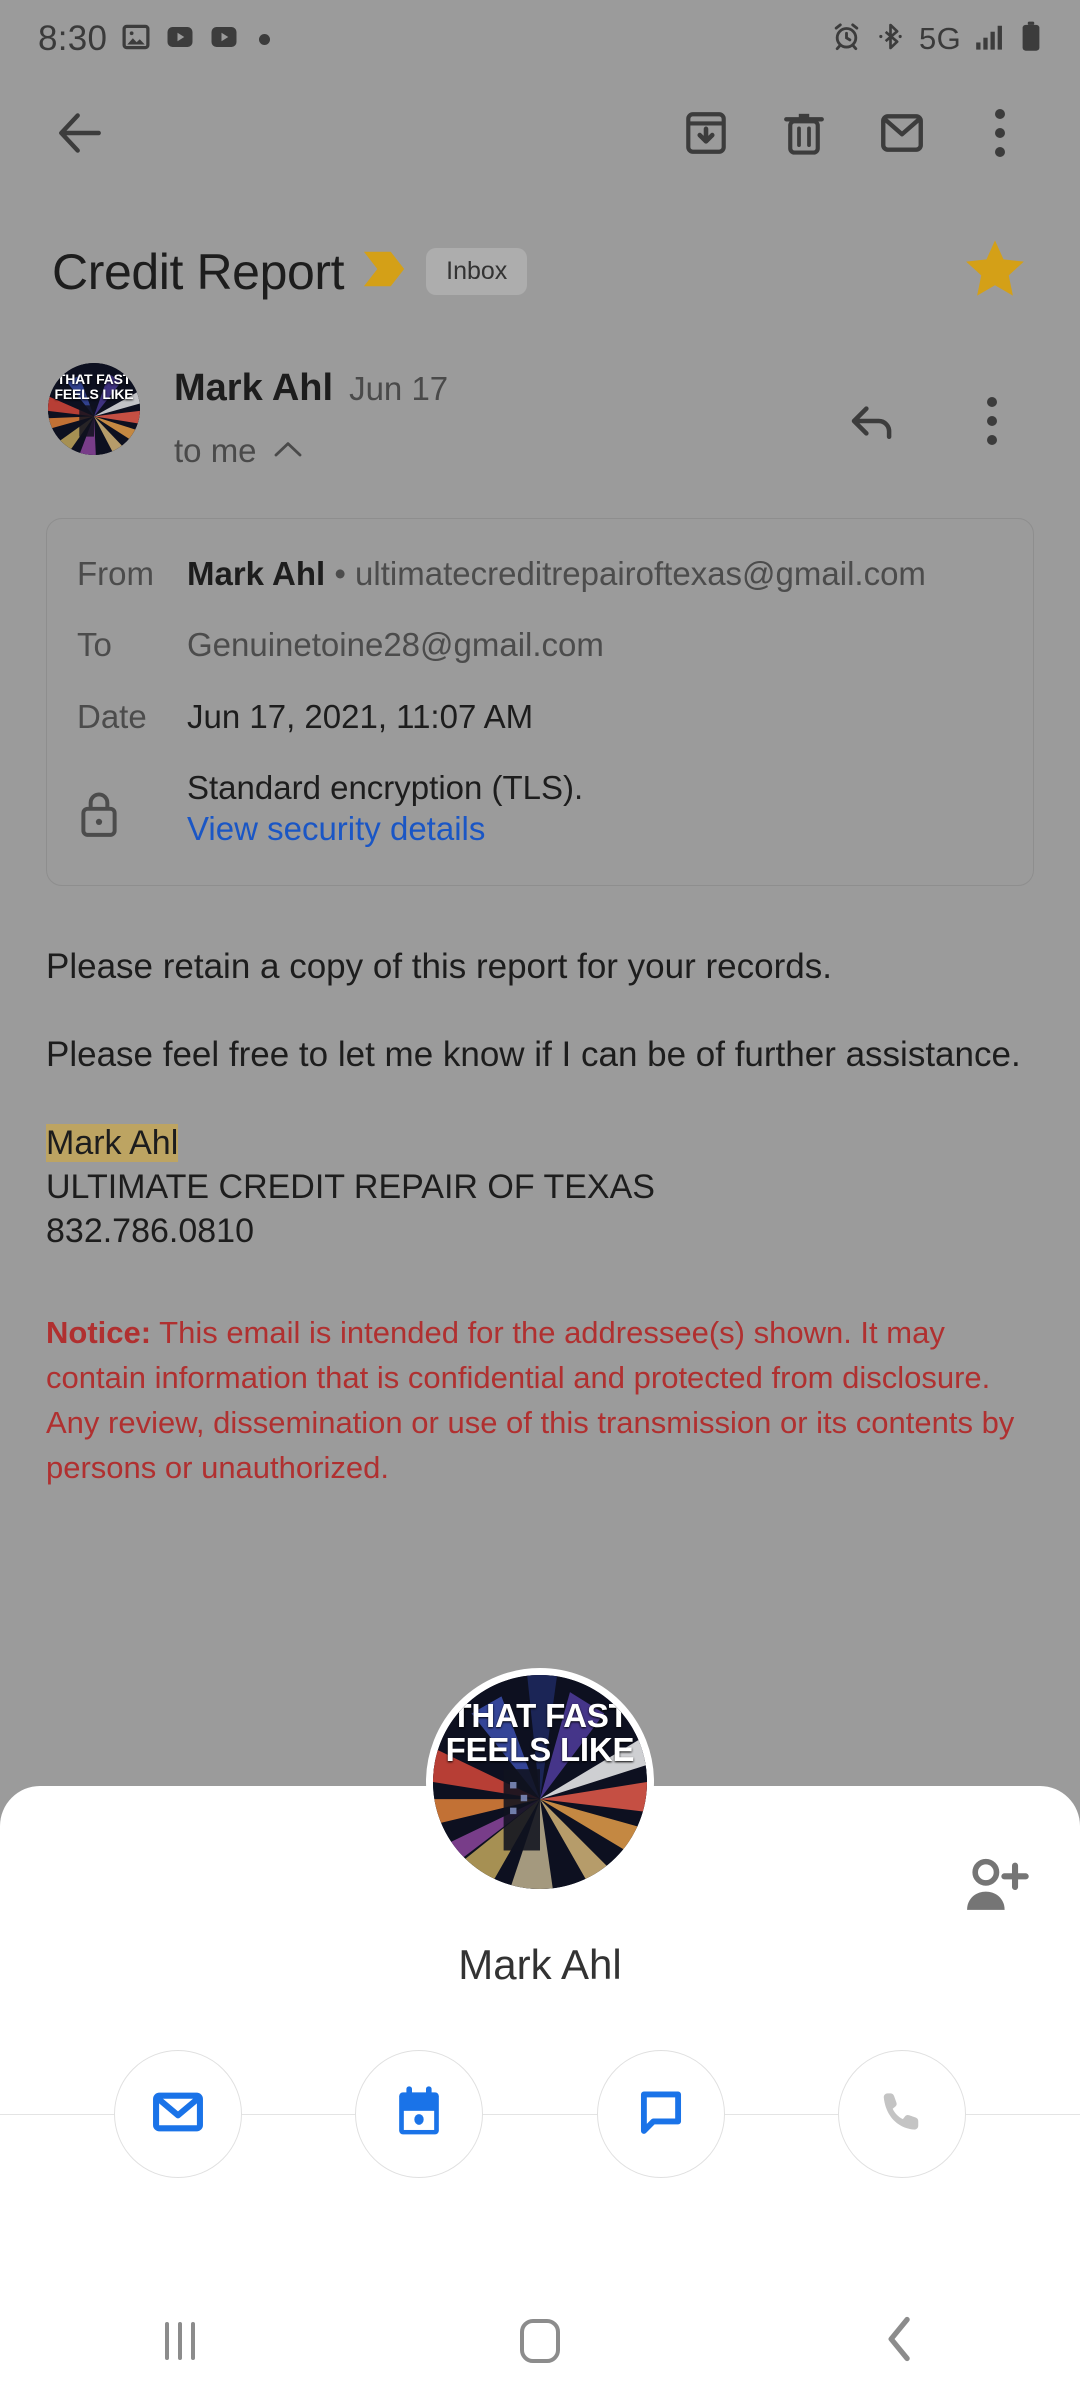 This screenshot has height=2400, width=1080. What do you see at coordinates (395, 645) in the screenshot?
I see `to-value: Genuinetoine28@gmail.com` at bounding box center [395, 645].